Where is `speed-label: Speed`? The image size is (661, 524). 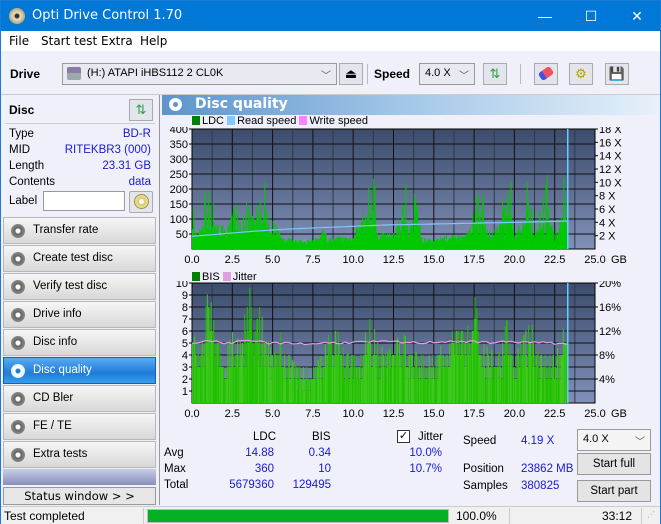 speed-label: Speed is located at coordinates (392, 74).